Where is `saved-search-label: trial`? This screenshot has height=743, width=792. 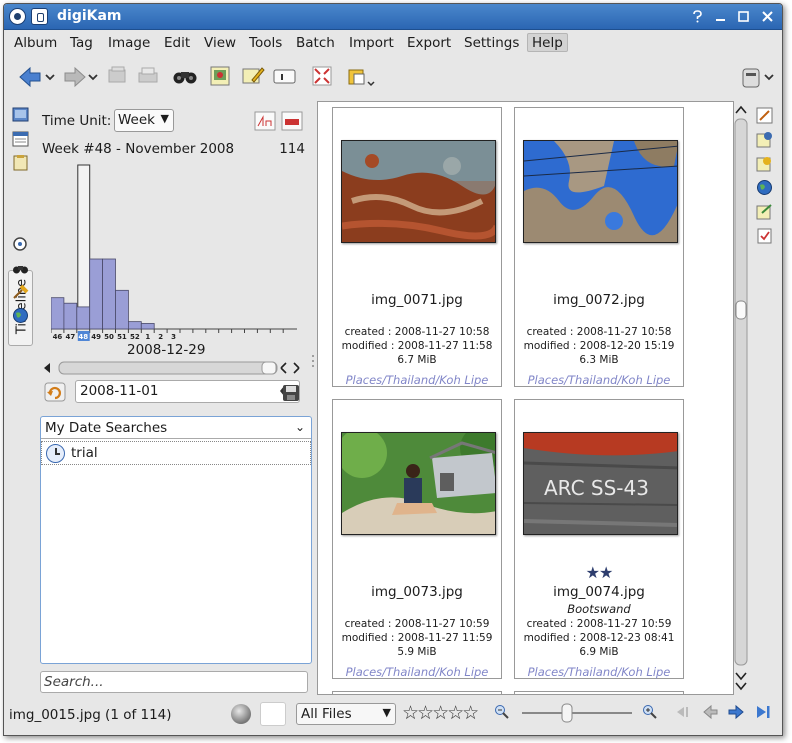 saved-search-label: trial is located at coordinates (84, 453).